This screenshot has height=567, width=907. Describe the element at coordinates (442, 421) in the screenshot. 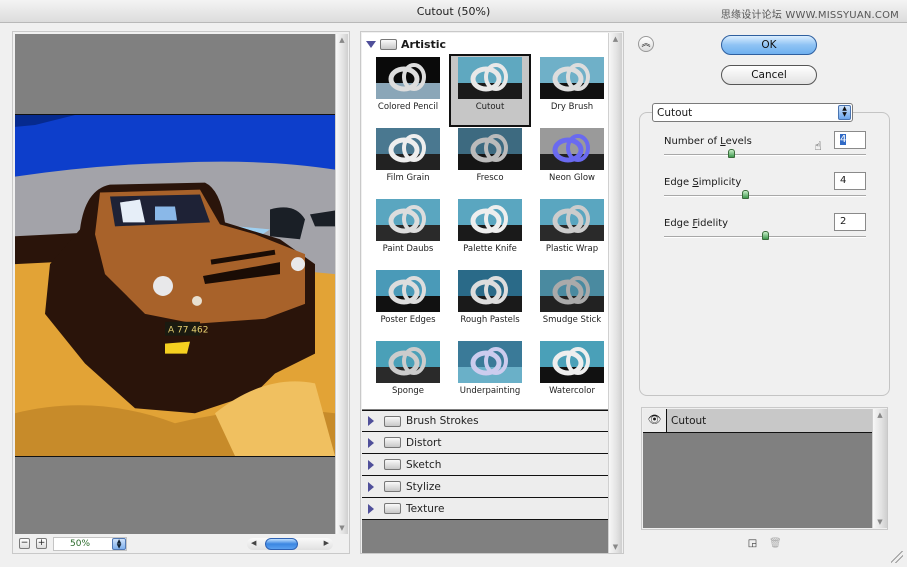

I see `category-label: Brush Strokes` at that location.